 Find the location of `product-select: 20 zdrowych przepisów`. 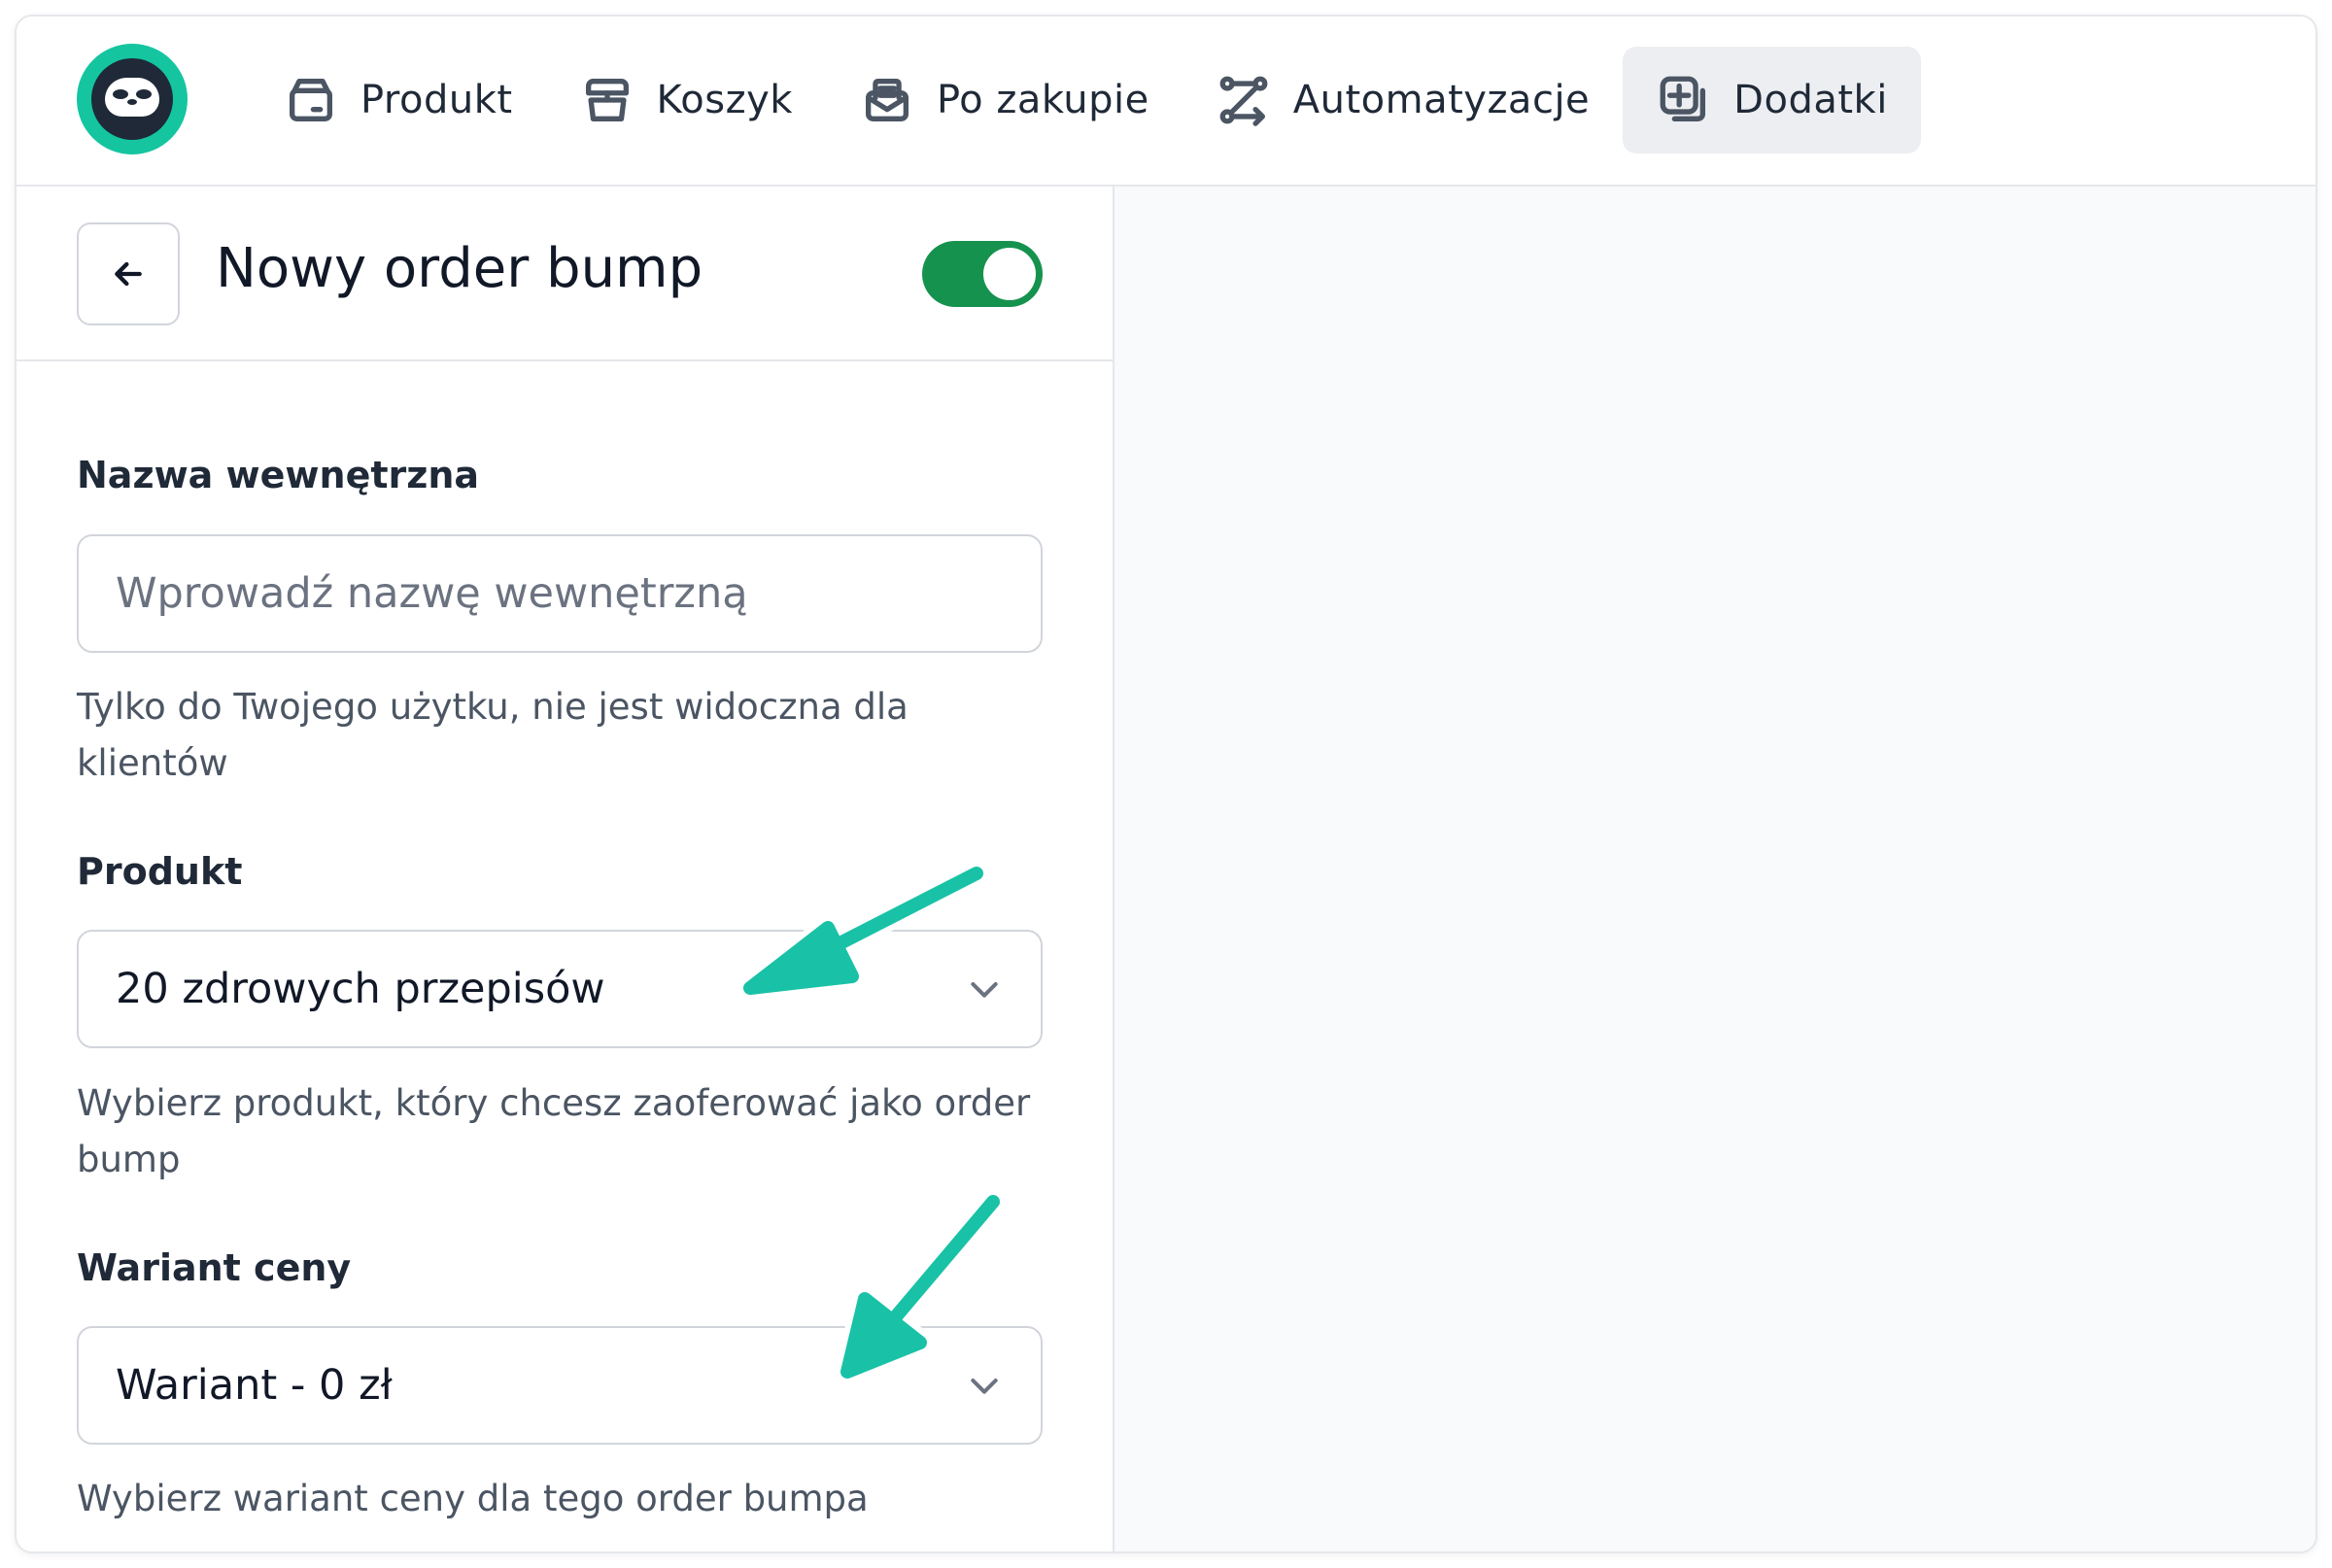

product-select: 20 zdrowych przepisów is located at coordinates (560, 989).